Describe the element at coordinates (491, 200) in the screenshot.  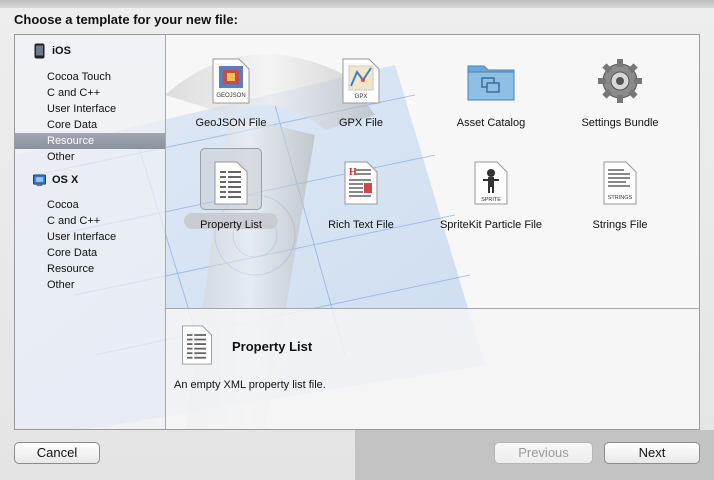
I see `sprite-icon-text: SPRITE` at that location.